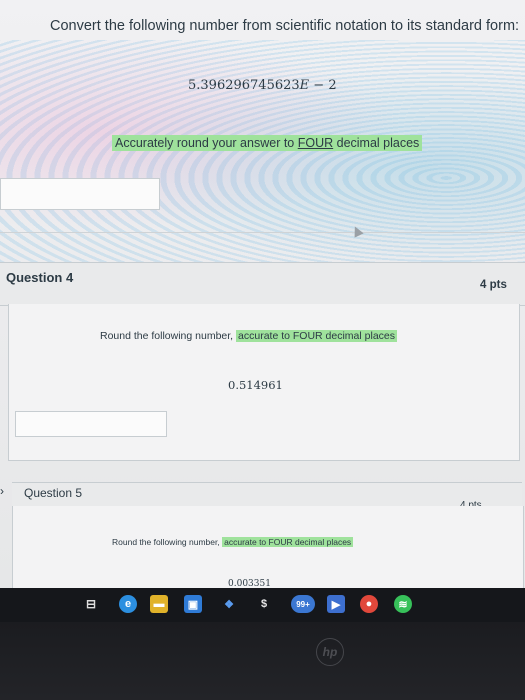 Image resolution: width=525 pixels, height=700 pixels. I want to click on file-explorer-icon: ▬, so click(159, 604).